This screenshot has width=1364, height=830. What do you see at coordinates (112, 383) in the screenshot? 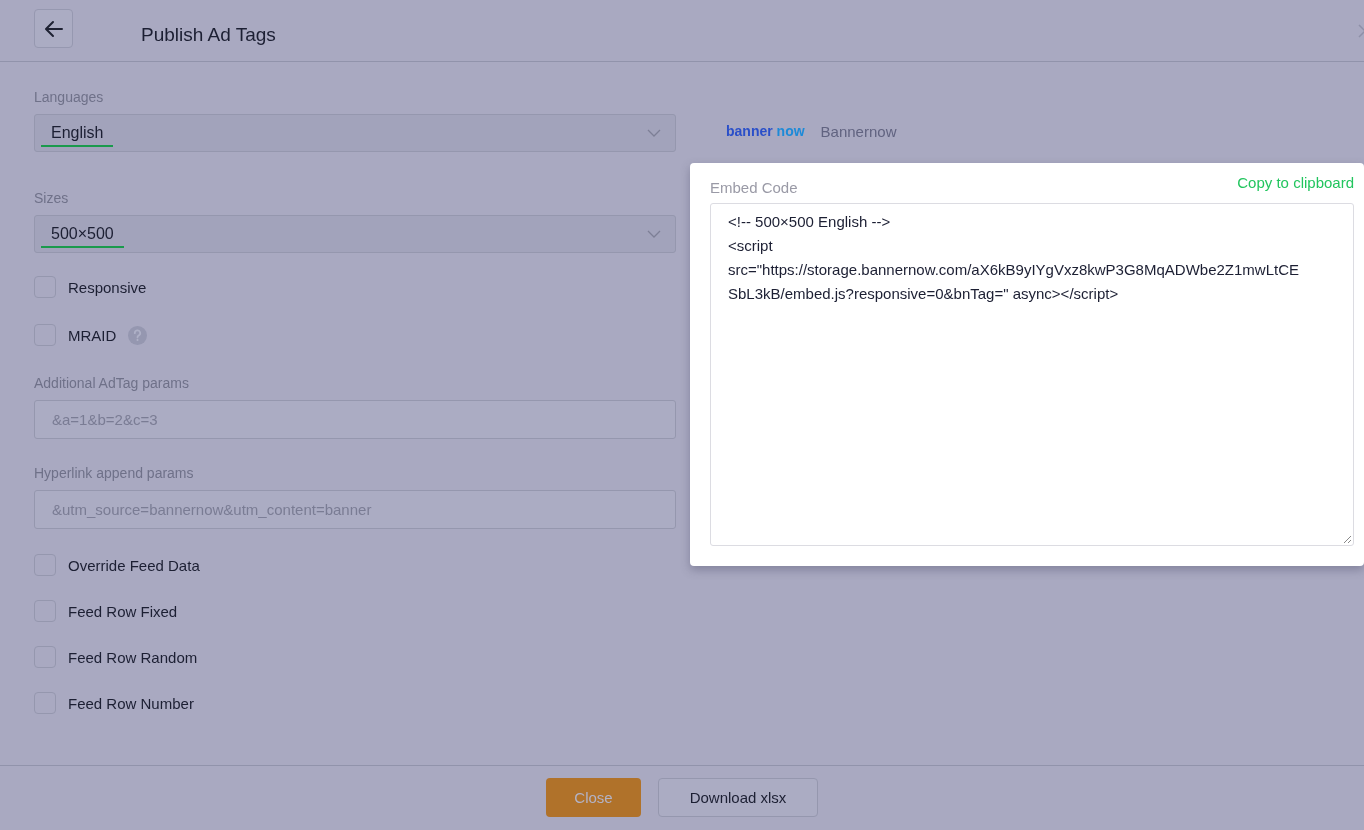
I see `field-label: Additional AdTag params` at bounding box center [112, 383].